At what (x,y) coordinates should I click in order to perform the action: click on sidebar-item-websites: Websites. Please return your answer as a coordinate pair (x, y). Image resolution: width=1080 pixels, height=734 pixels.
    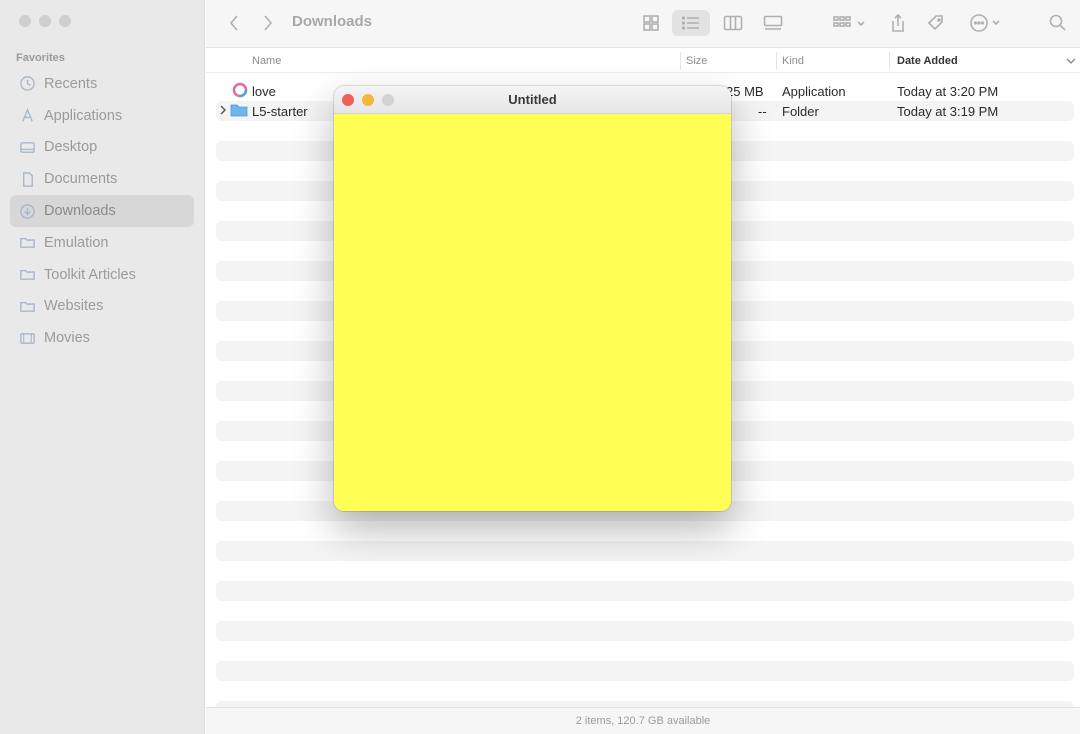
    Looking at the image, I should click on (102, 307).